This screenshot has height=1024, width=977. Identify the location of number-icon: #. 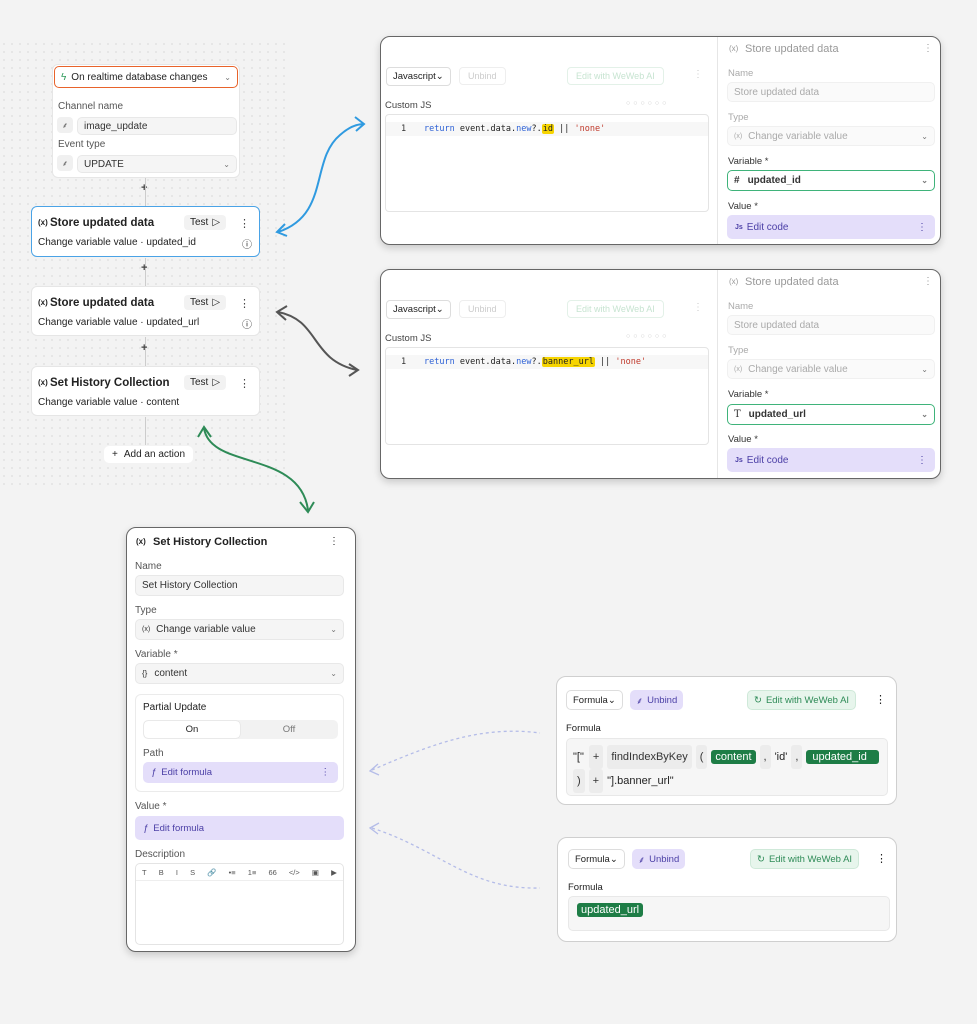
(737, 180).